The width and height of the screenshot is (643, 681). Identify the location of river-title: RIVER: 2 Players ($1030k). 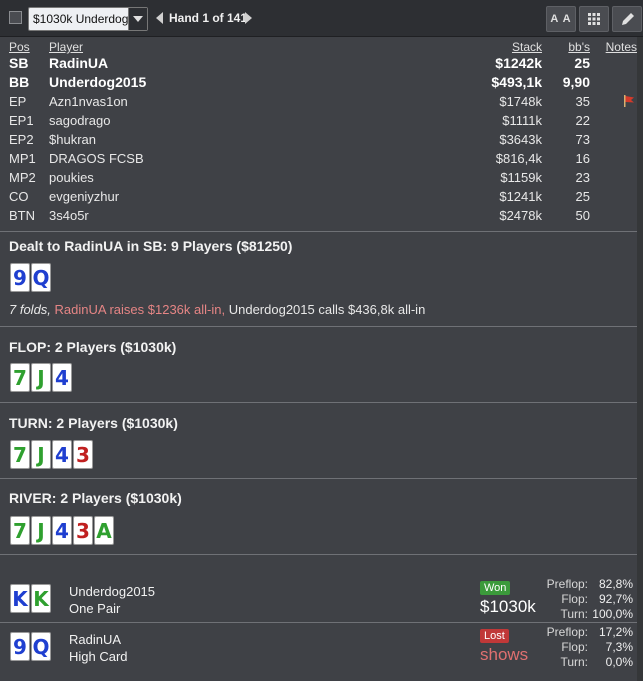
(95, 498).